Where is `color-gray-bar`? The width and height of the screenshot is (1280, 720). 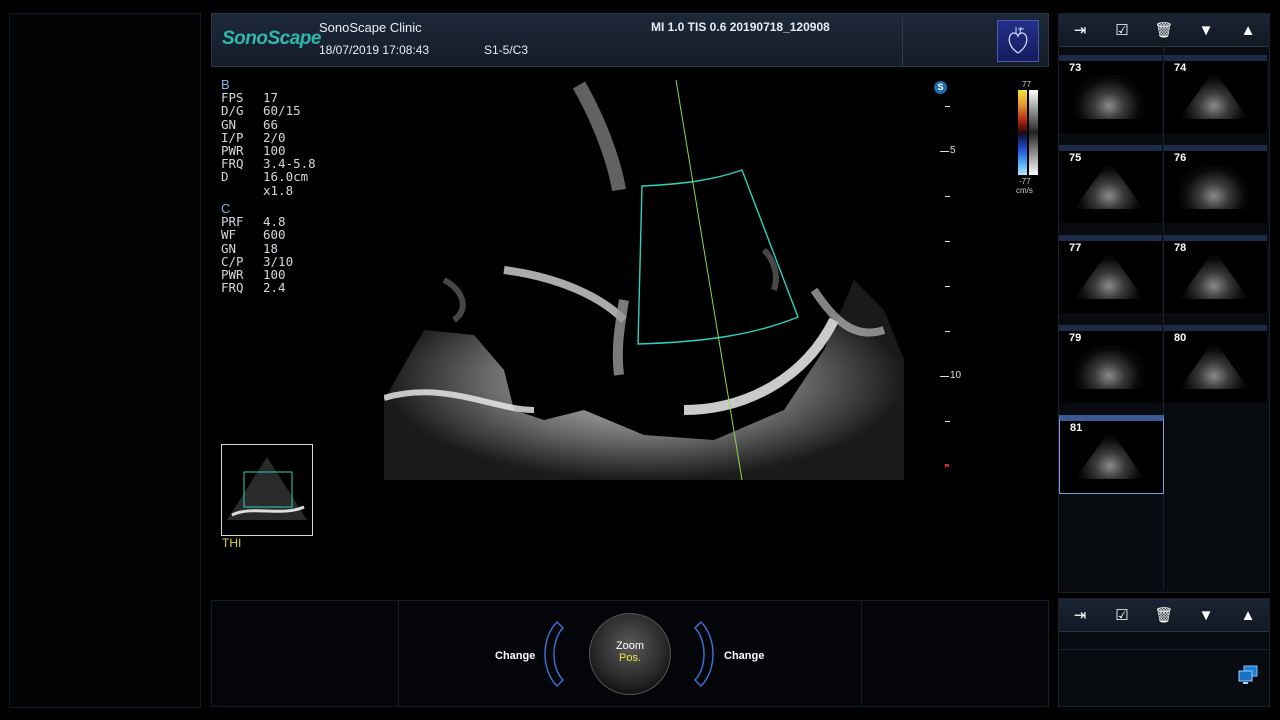 color-gray-bar is located at coordinates (1033, 132).